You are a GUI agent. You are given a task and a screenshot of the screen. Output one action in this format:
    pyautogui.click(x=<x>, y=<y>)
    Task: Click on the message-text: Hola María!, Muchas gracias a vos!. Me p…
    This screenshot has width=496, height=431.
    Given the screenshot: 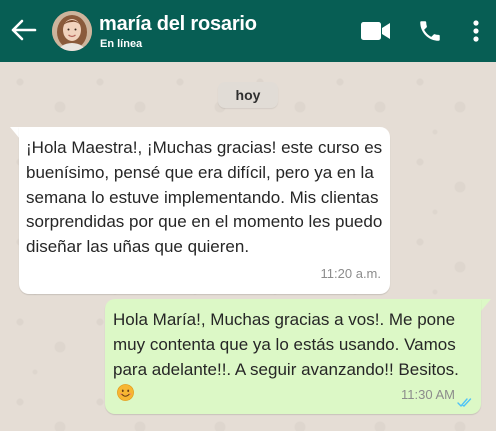 What is the action you would take?
    pyautogui.click(x=286, y=344)
    